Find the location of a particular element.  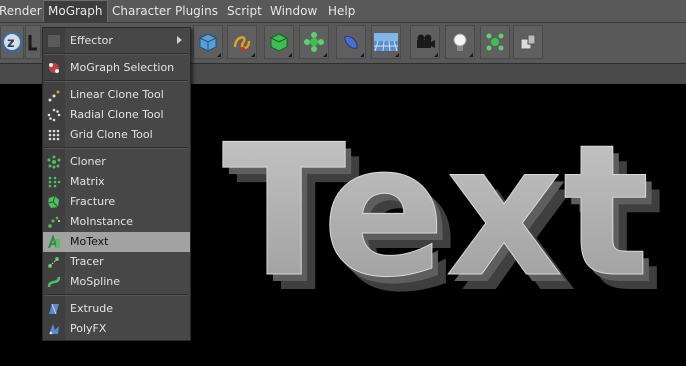

menu-item-mograph-selection: MoGraph Selection is located at coordinates (116, 68).